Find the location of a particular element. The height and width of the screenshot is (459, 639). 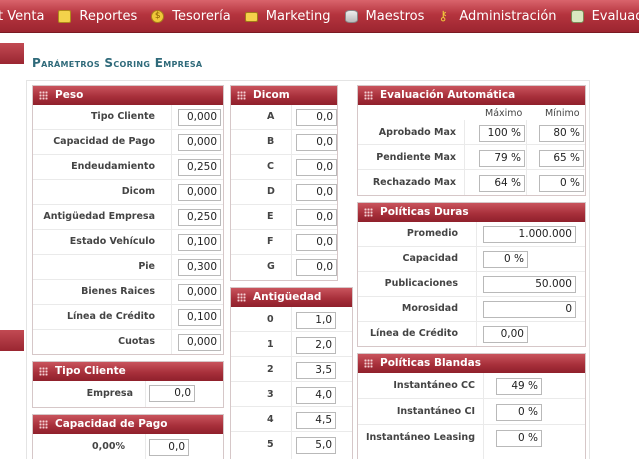

evaluacion-max-input: 64 % is located at coordinates (502, 183).